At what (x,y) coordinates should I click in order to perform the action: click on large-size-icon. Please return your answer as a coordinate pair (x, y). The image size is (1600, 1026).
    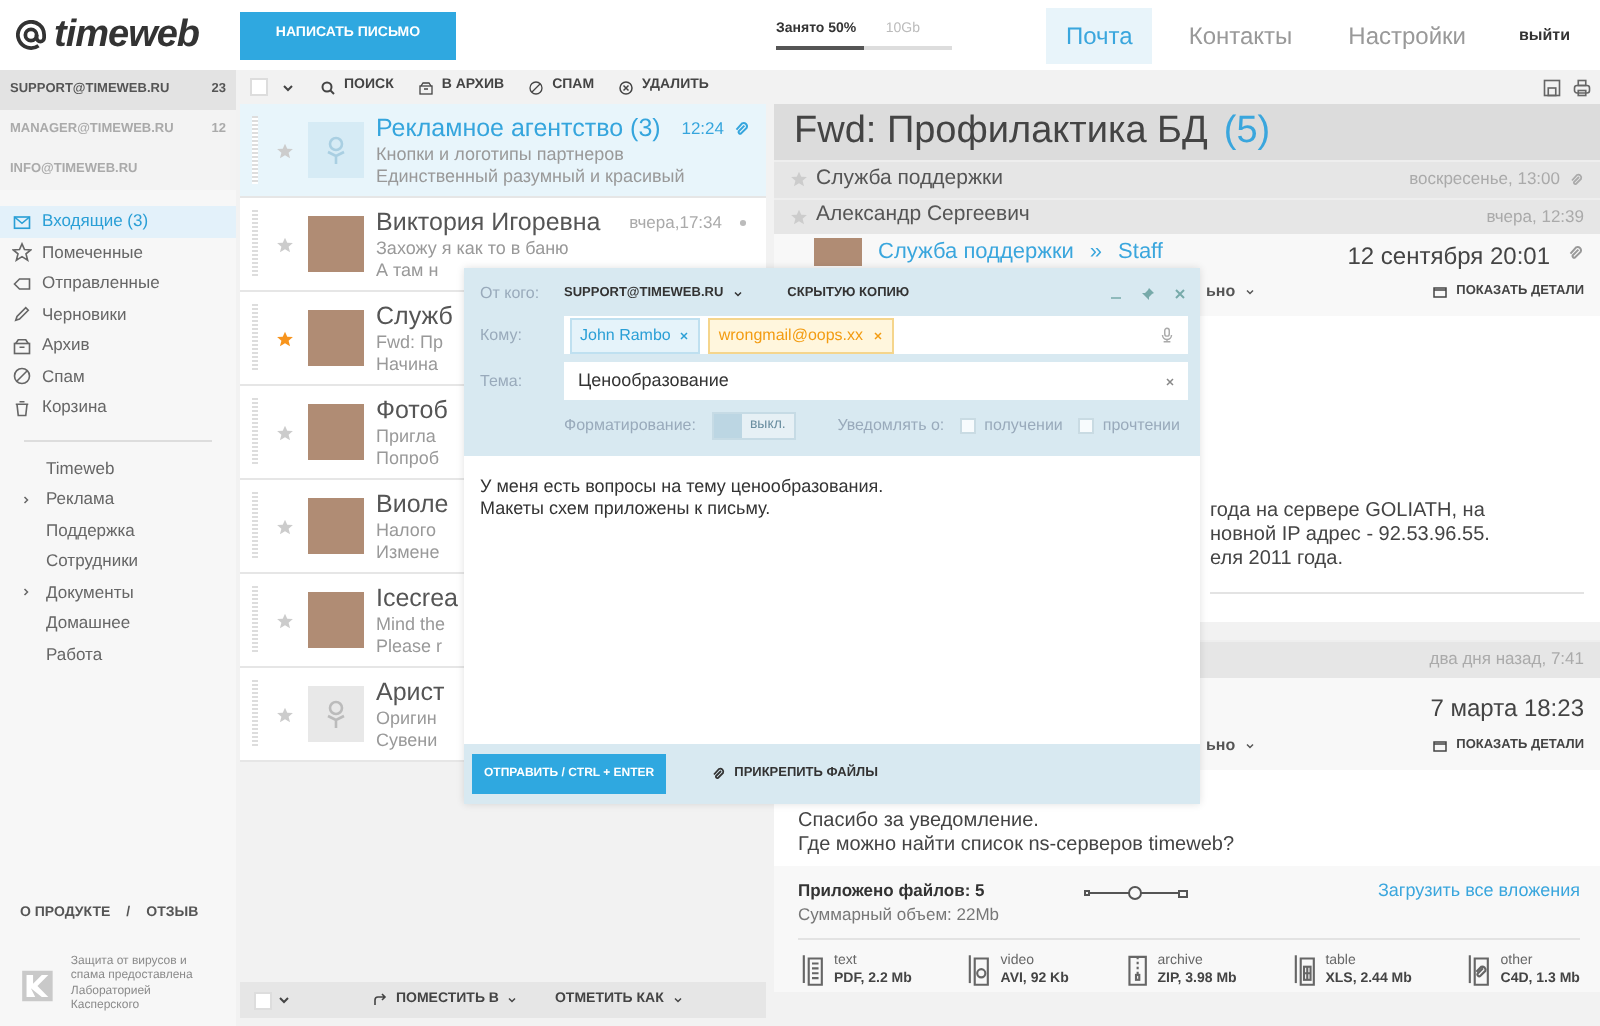
    Looking at the image, I should click on (1182, 893).